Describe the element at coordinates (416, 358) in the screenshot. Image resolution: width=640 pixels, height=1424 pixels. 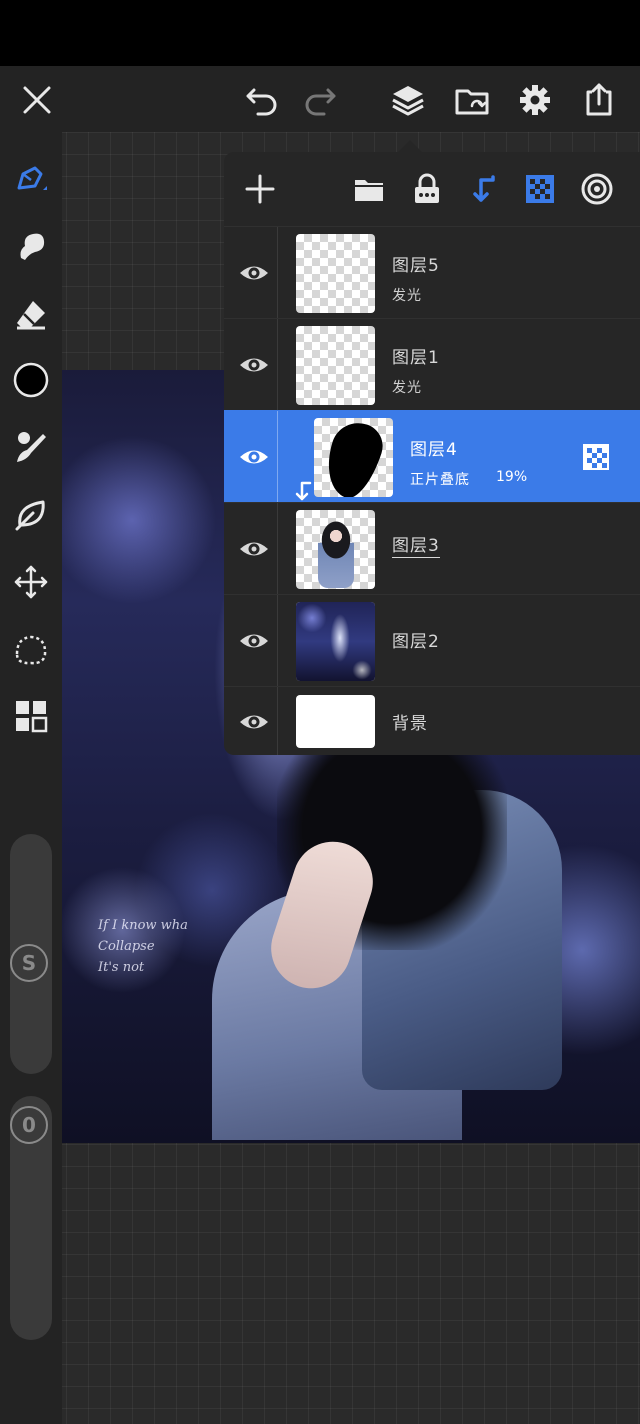
I see `layer-name: 图层1` at that location.